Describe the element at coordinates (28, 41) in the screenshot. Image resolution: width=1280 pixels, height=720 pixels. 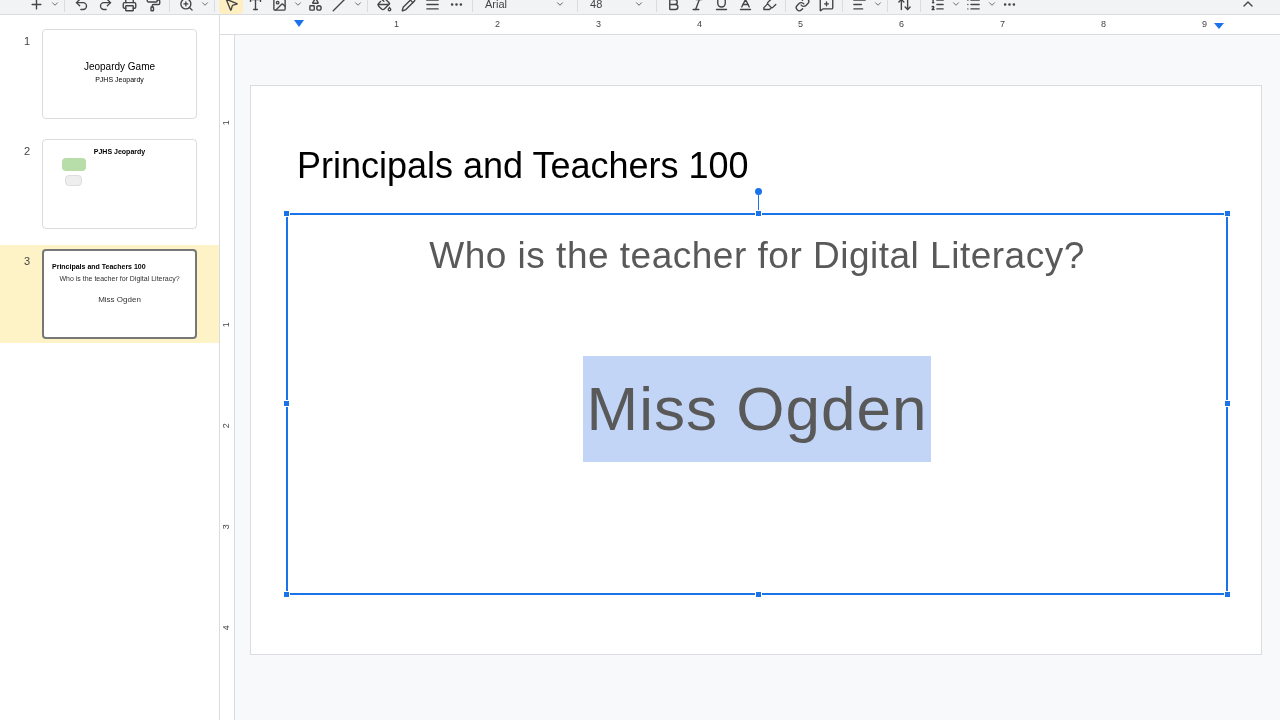
I see `slide-number: 1` at that location.